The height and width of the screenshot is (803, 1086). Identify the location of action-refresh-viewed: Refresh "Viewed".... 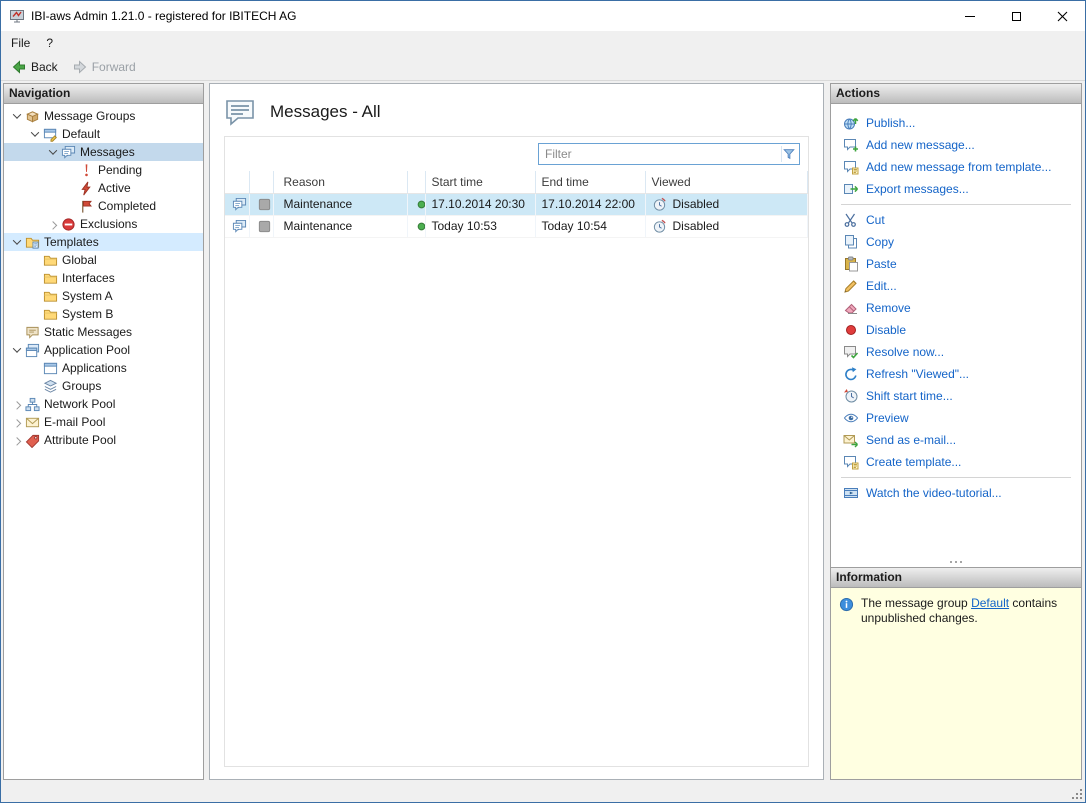
(956, 374).